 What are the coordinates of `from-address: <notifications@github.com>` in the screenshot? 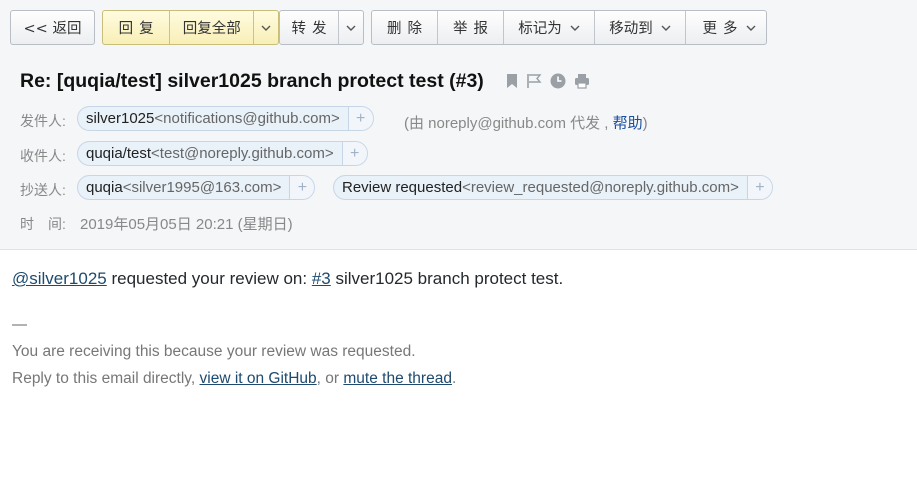 It's located at (247, 118).